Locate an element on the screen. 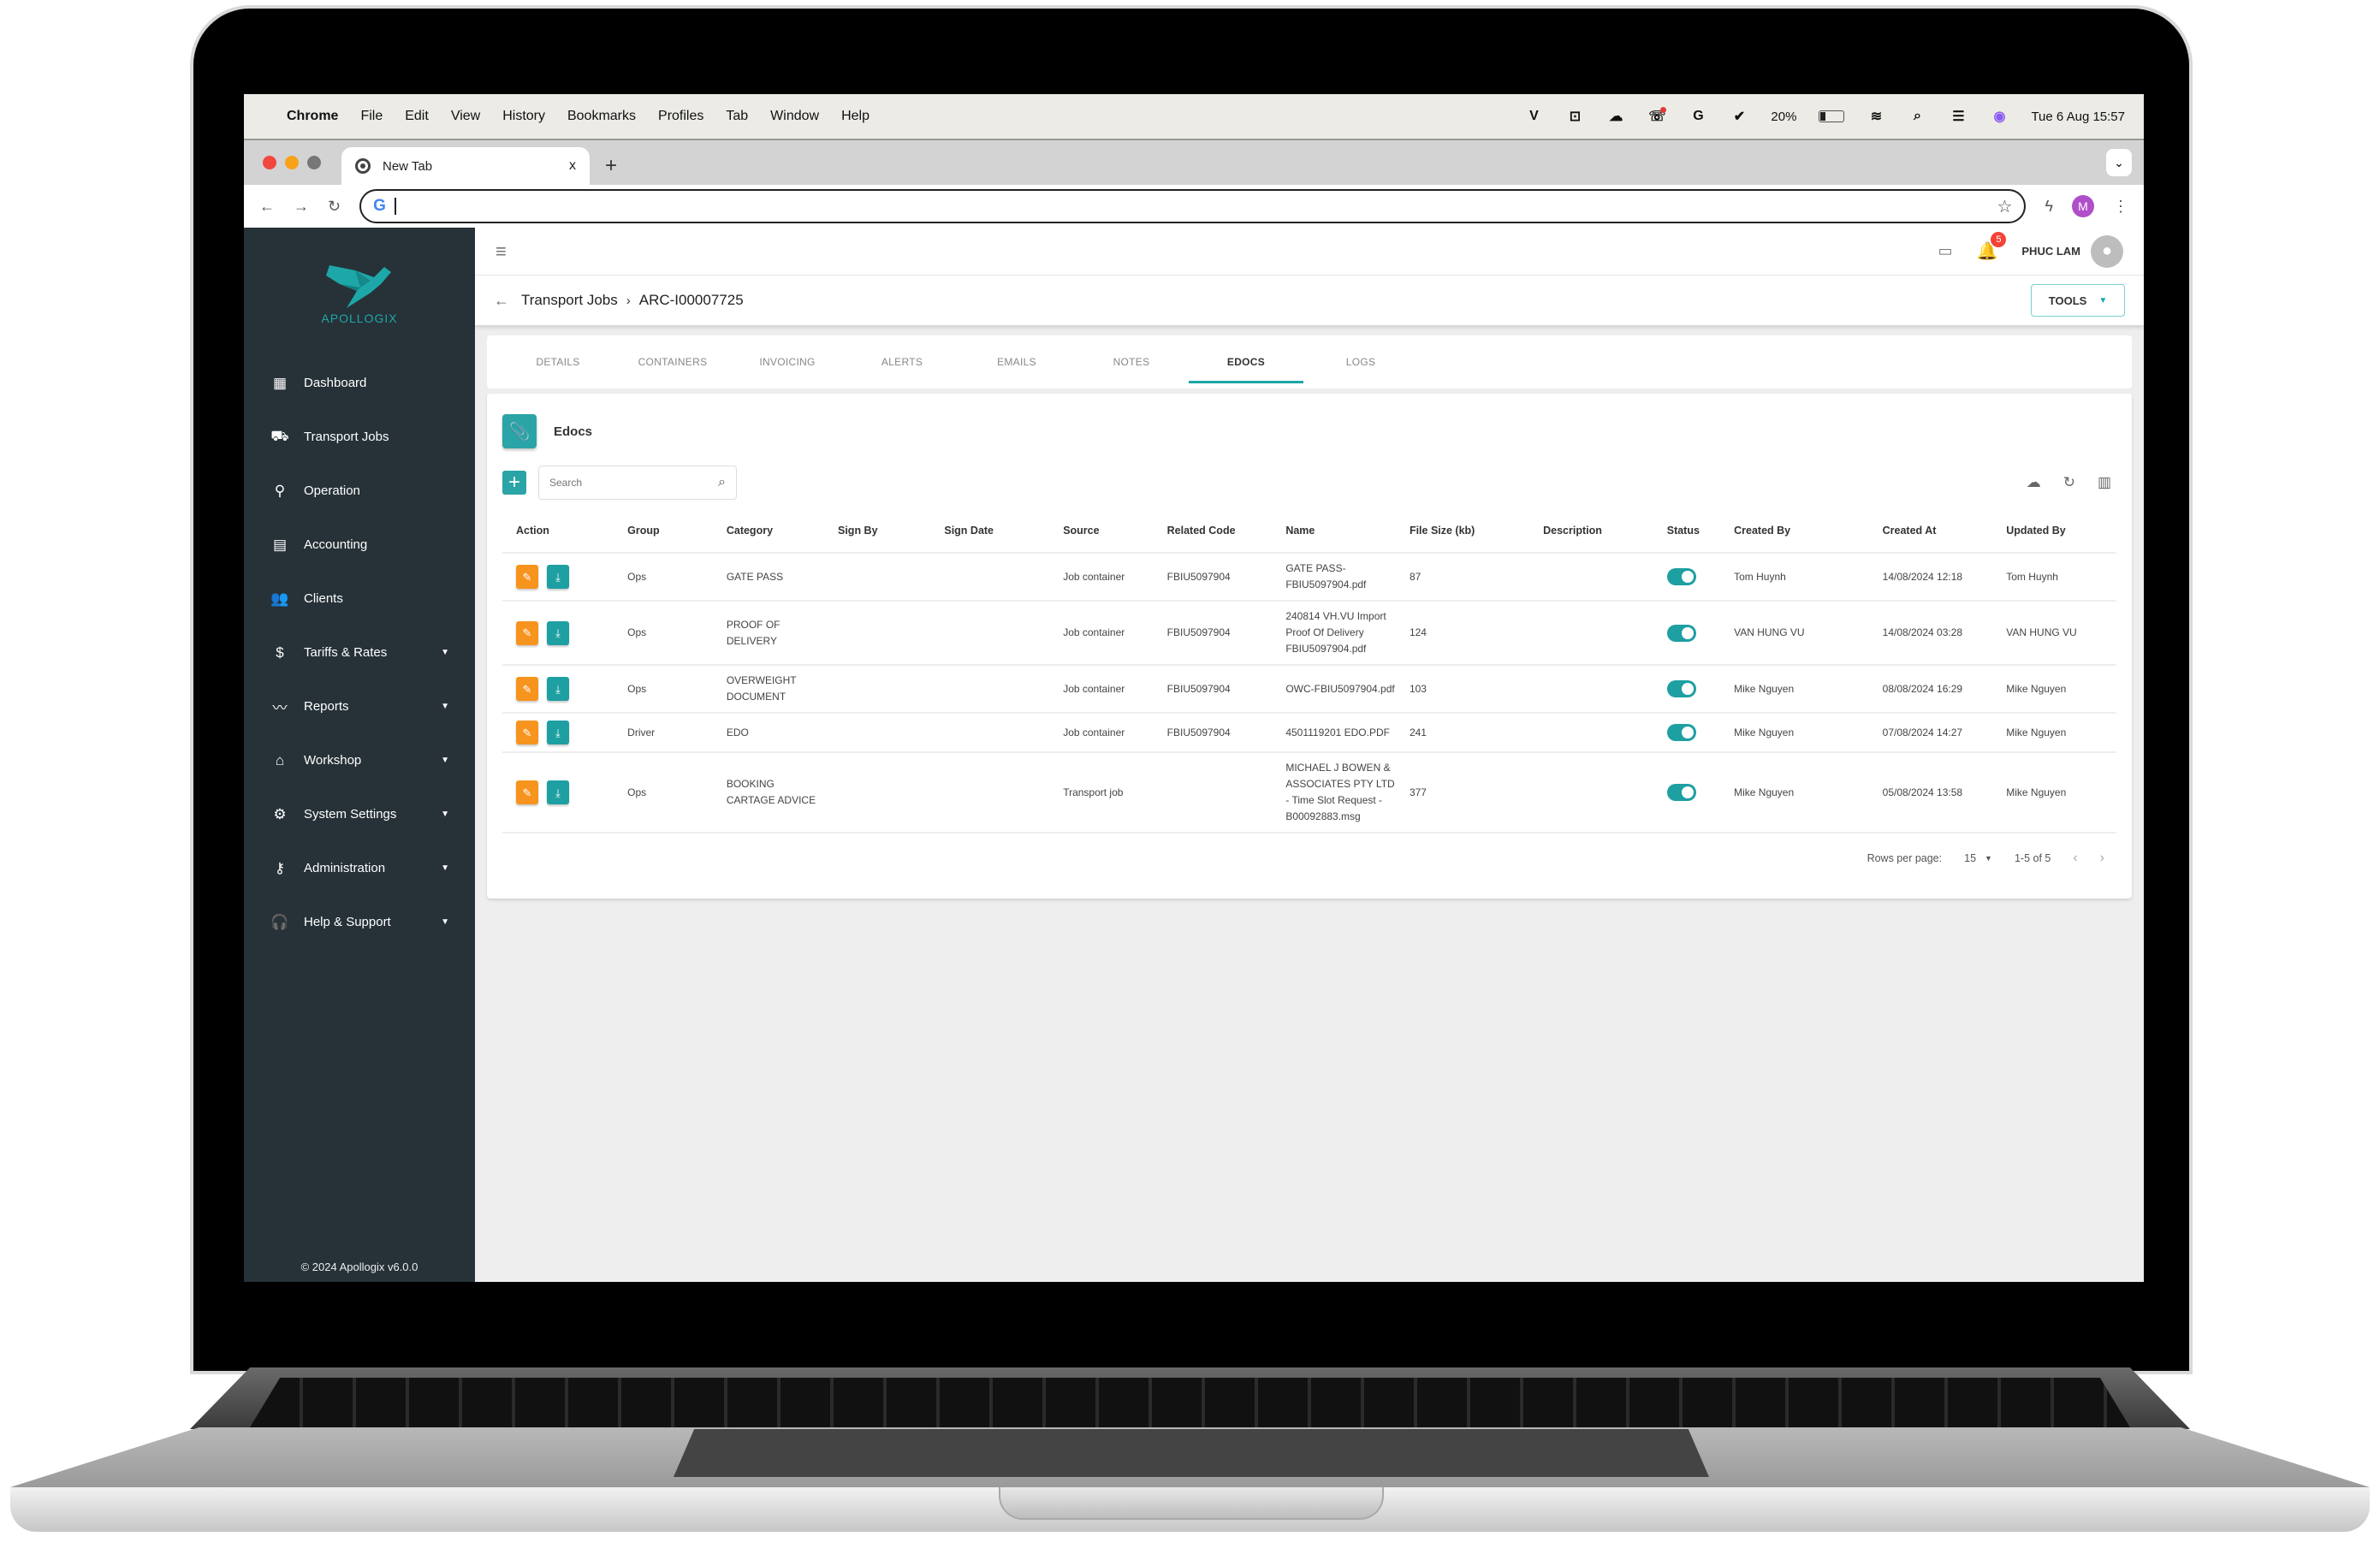 This screenshot has width=2380, height=1566. hamburger-menu-icon: ≡ is located at coordinates (502, 252).